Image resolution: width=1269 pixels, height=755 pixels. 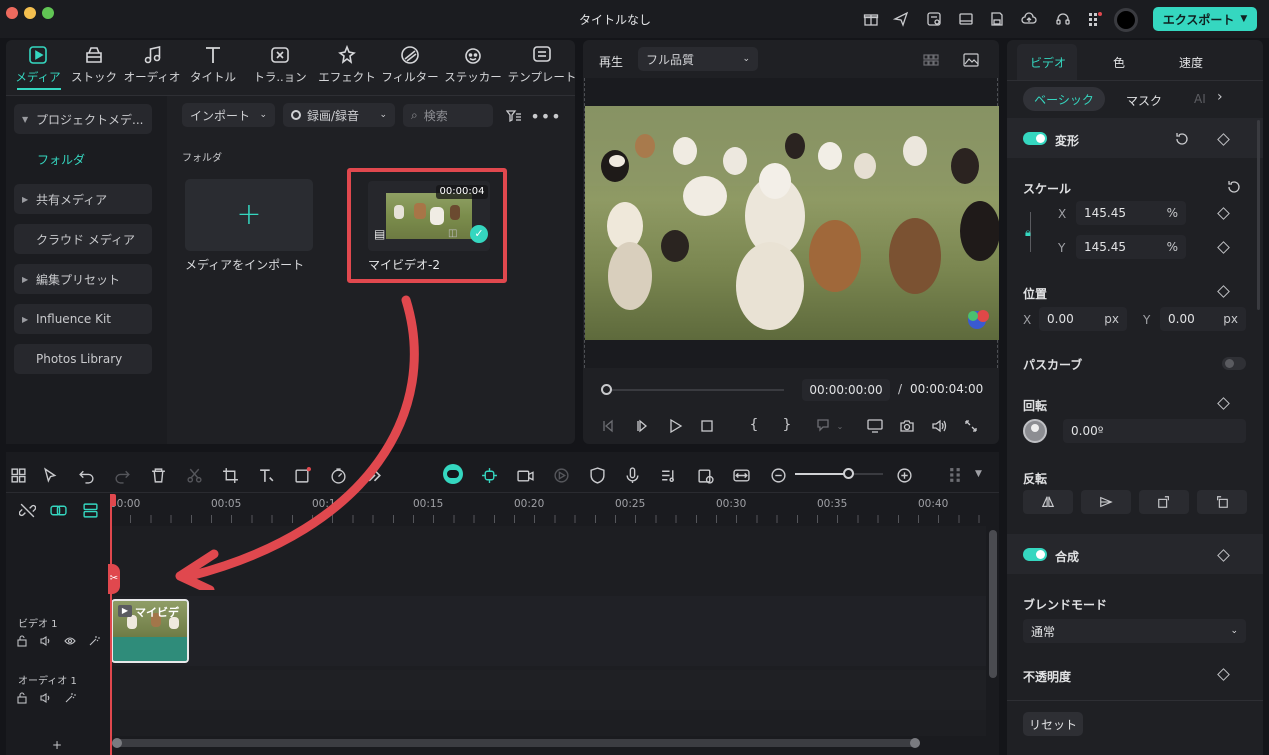 I want to click on tab-speed: 速度, so click(x=1191, y=62).